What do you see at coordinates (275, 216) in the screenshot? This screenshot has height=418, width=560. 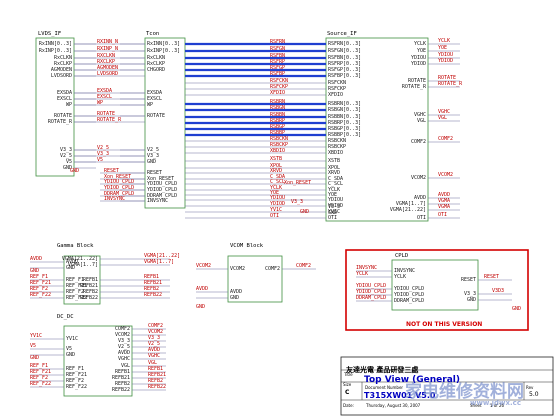 I see `tcon-source-net: OTI` at bounding box center [275, 216].